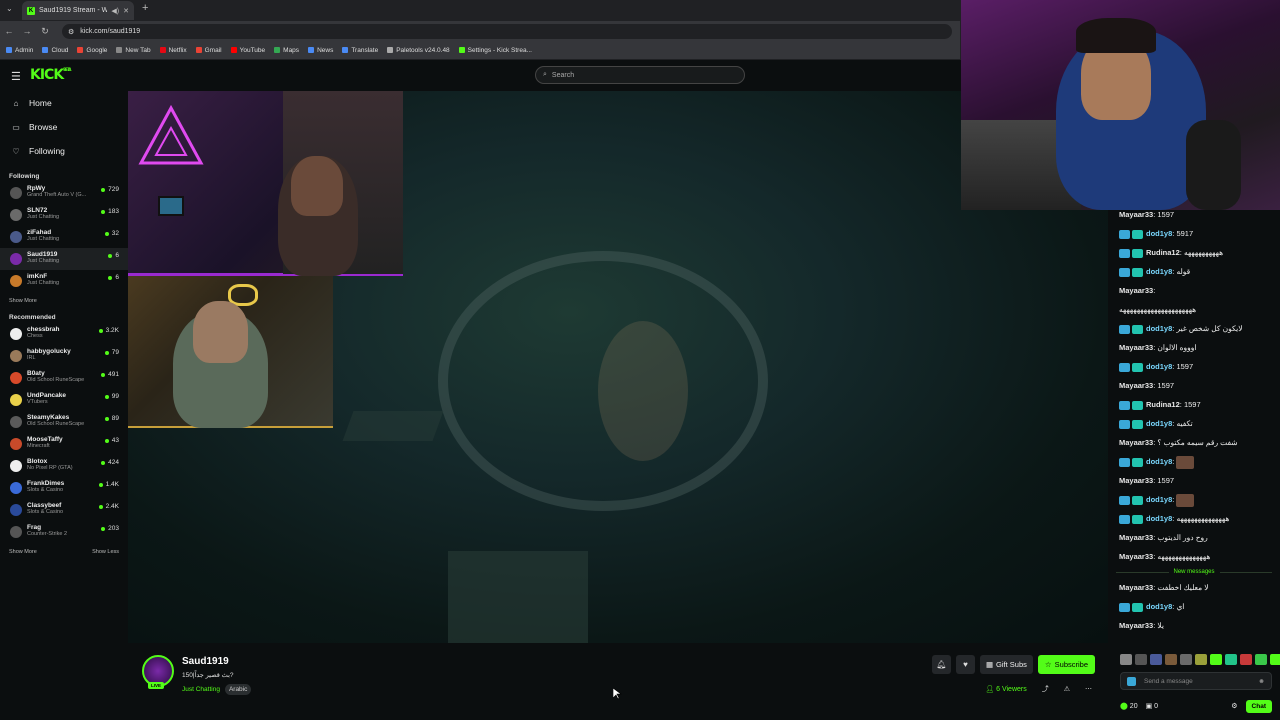  Describe the element at coordinates (286, 50) in the screenshot. I see `bookmark-item: Maps` at that location.